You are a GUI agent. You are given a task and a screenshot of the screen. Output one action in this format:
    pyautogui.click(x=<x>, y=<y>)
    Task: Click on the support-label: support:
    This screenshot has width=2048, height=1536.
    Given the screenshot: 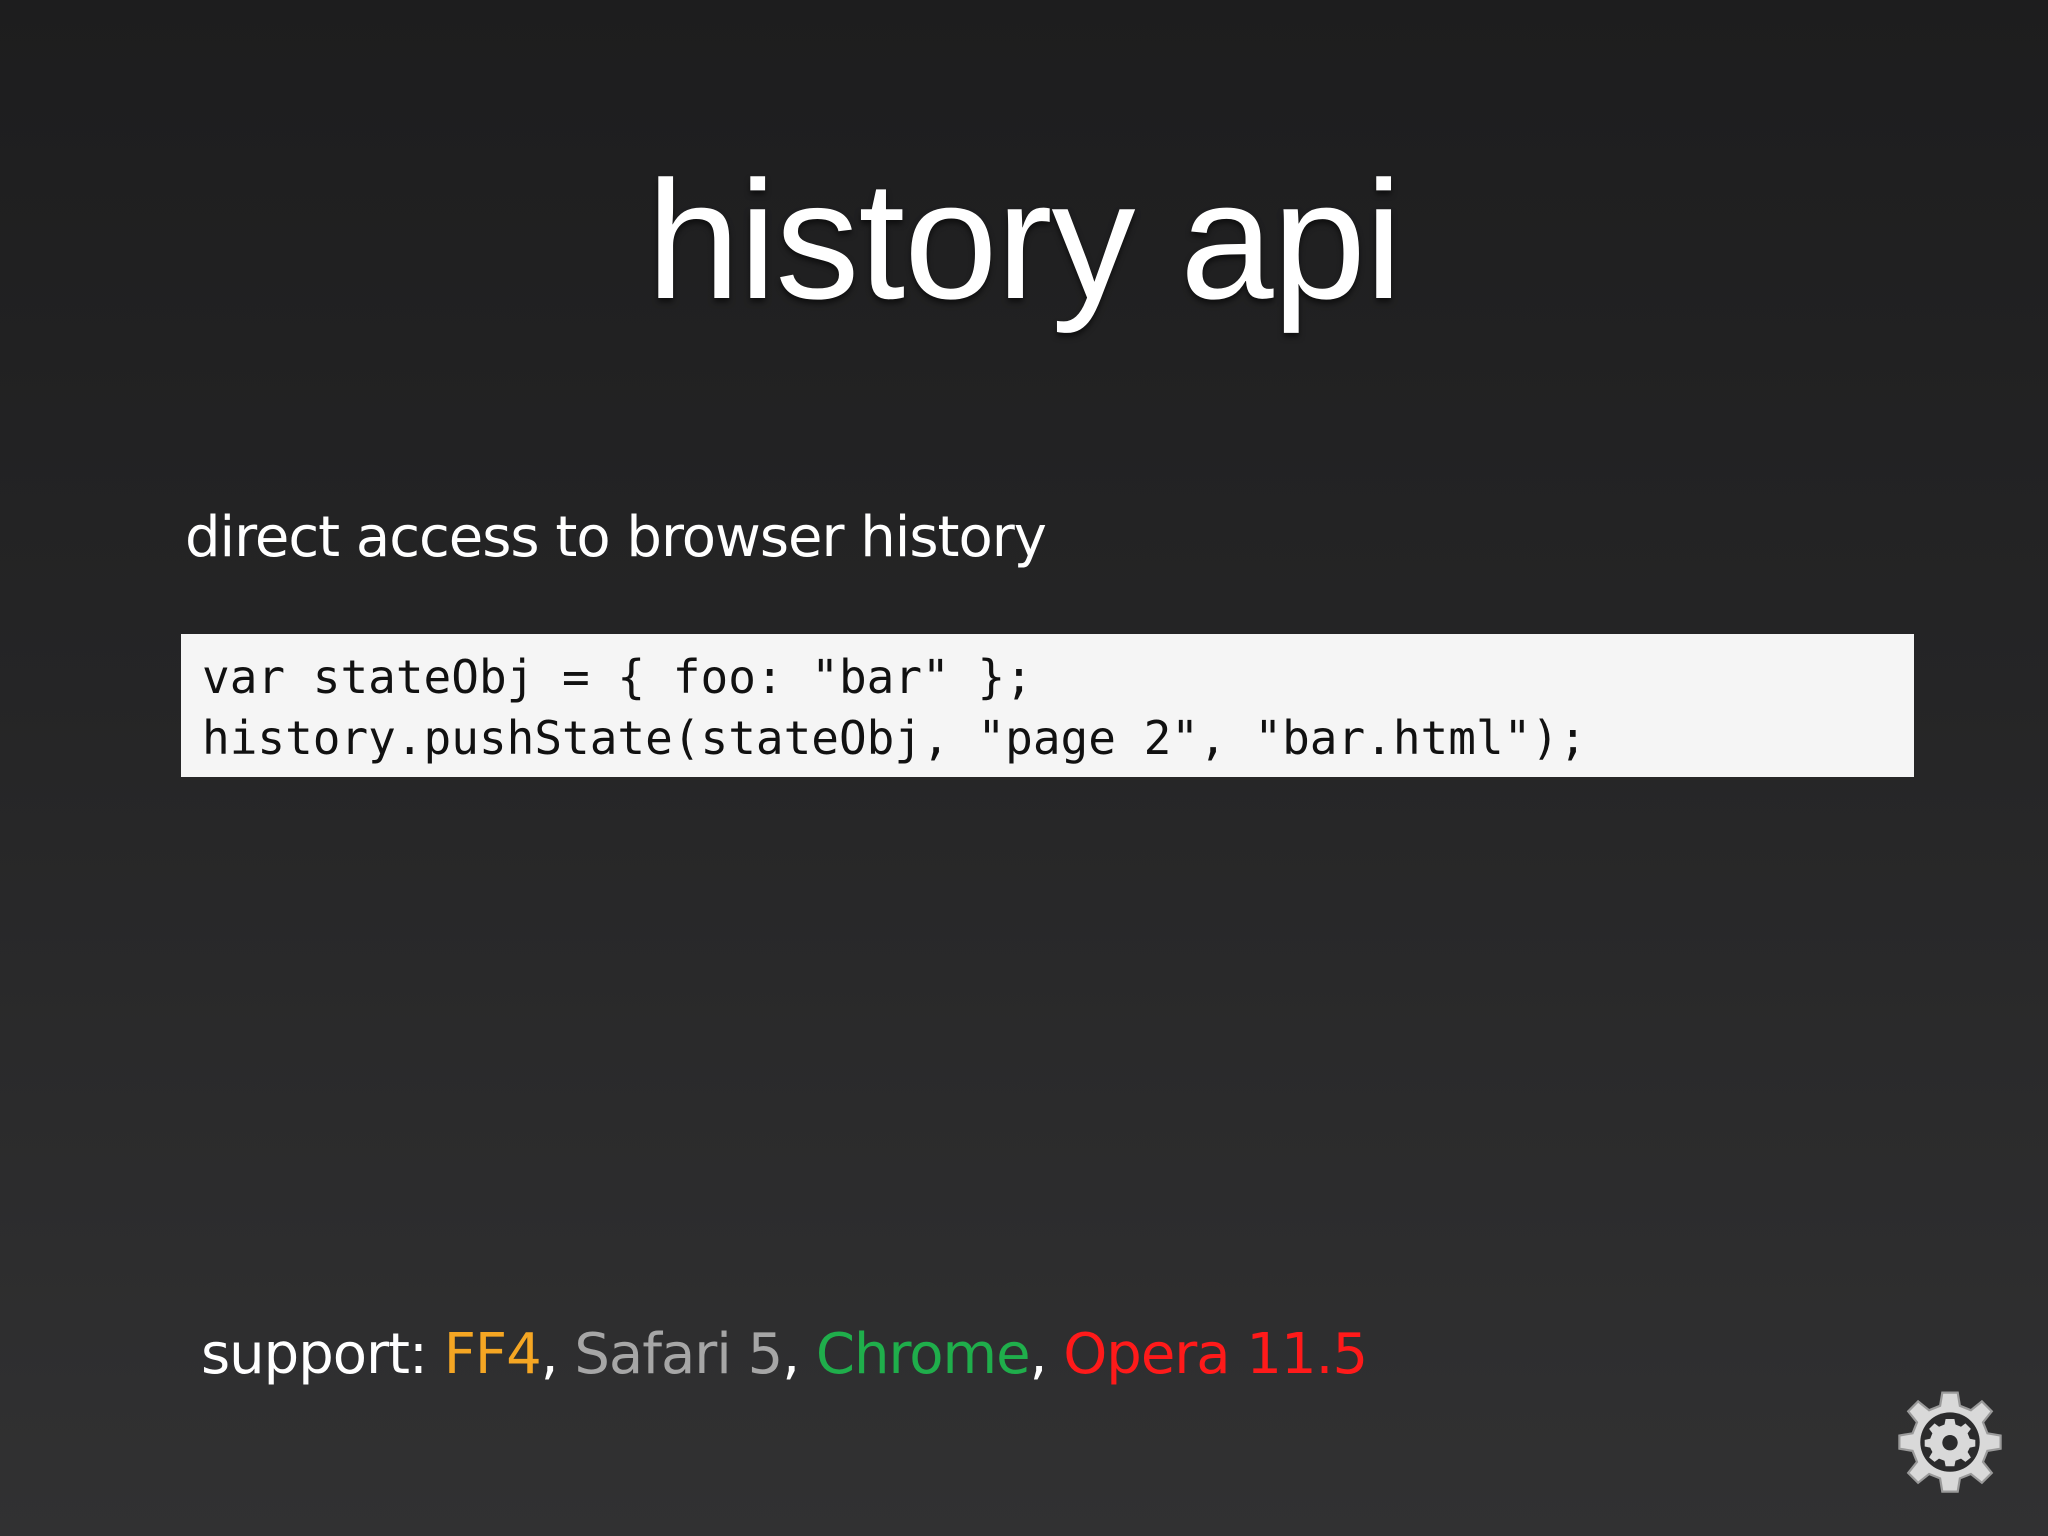 What is the action you would take?
    pyautogui.click(x=314, y=1354)
    